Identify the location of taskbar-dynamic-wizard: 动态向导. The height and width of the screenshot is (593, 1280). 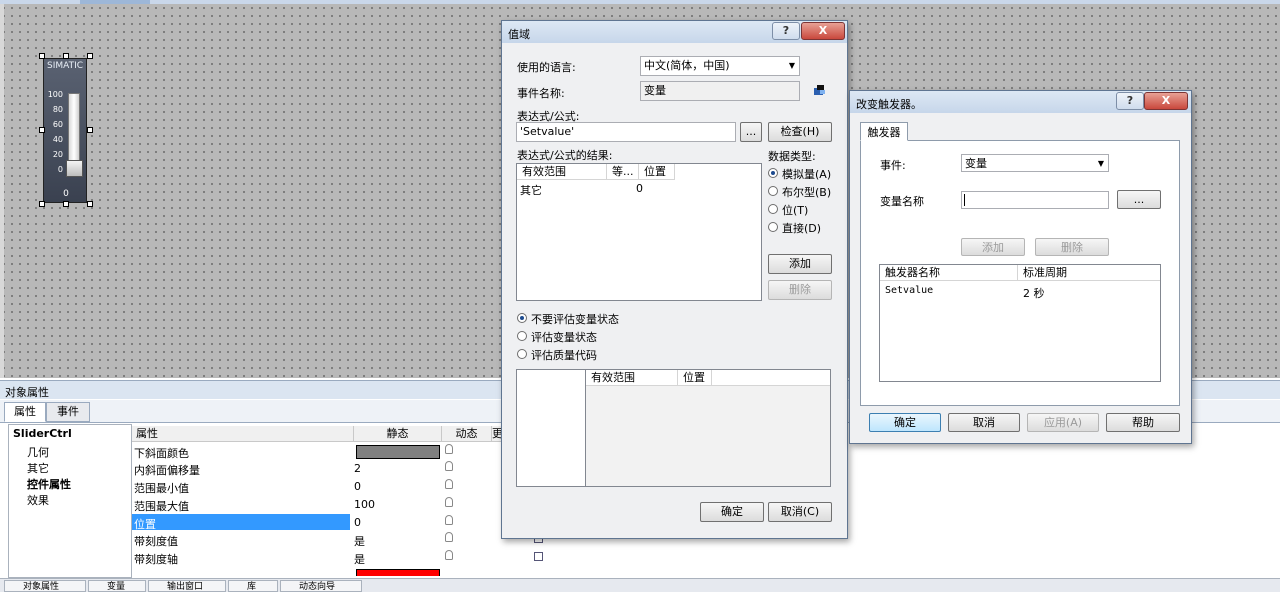
(321, 586).